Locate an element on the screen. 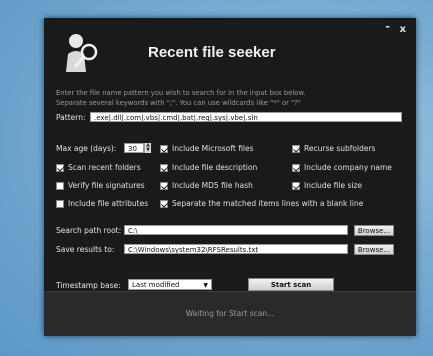 The height and width of the screenshot is (356, 433). opt-include-company-name: Include company name is located at coordinates (342, 167).